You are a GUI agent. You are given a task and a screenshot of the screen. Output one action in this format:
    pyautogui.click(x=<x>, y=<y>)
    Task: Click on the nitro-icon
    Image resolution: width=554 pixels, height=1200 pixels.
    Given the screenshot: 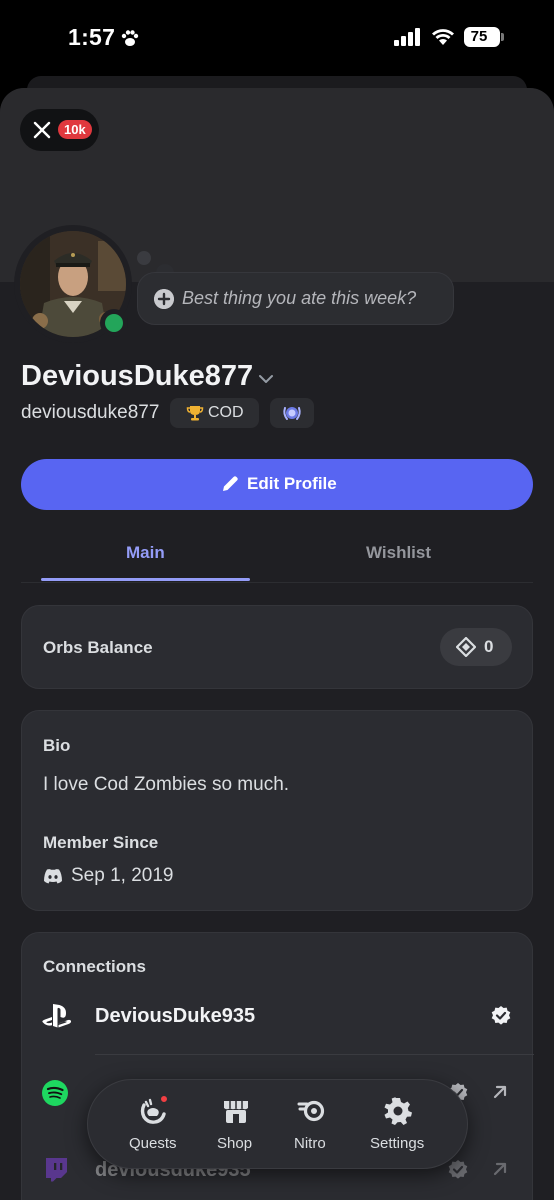 What is the action you would take?
    pyautogui.click(x=311, y=1111)
    